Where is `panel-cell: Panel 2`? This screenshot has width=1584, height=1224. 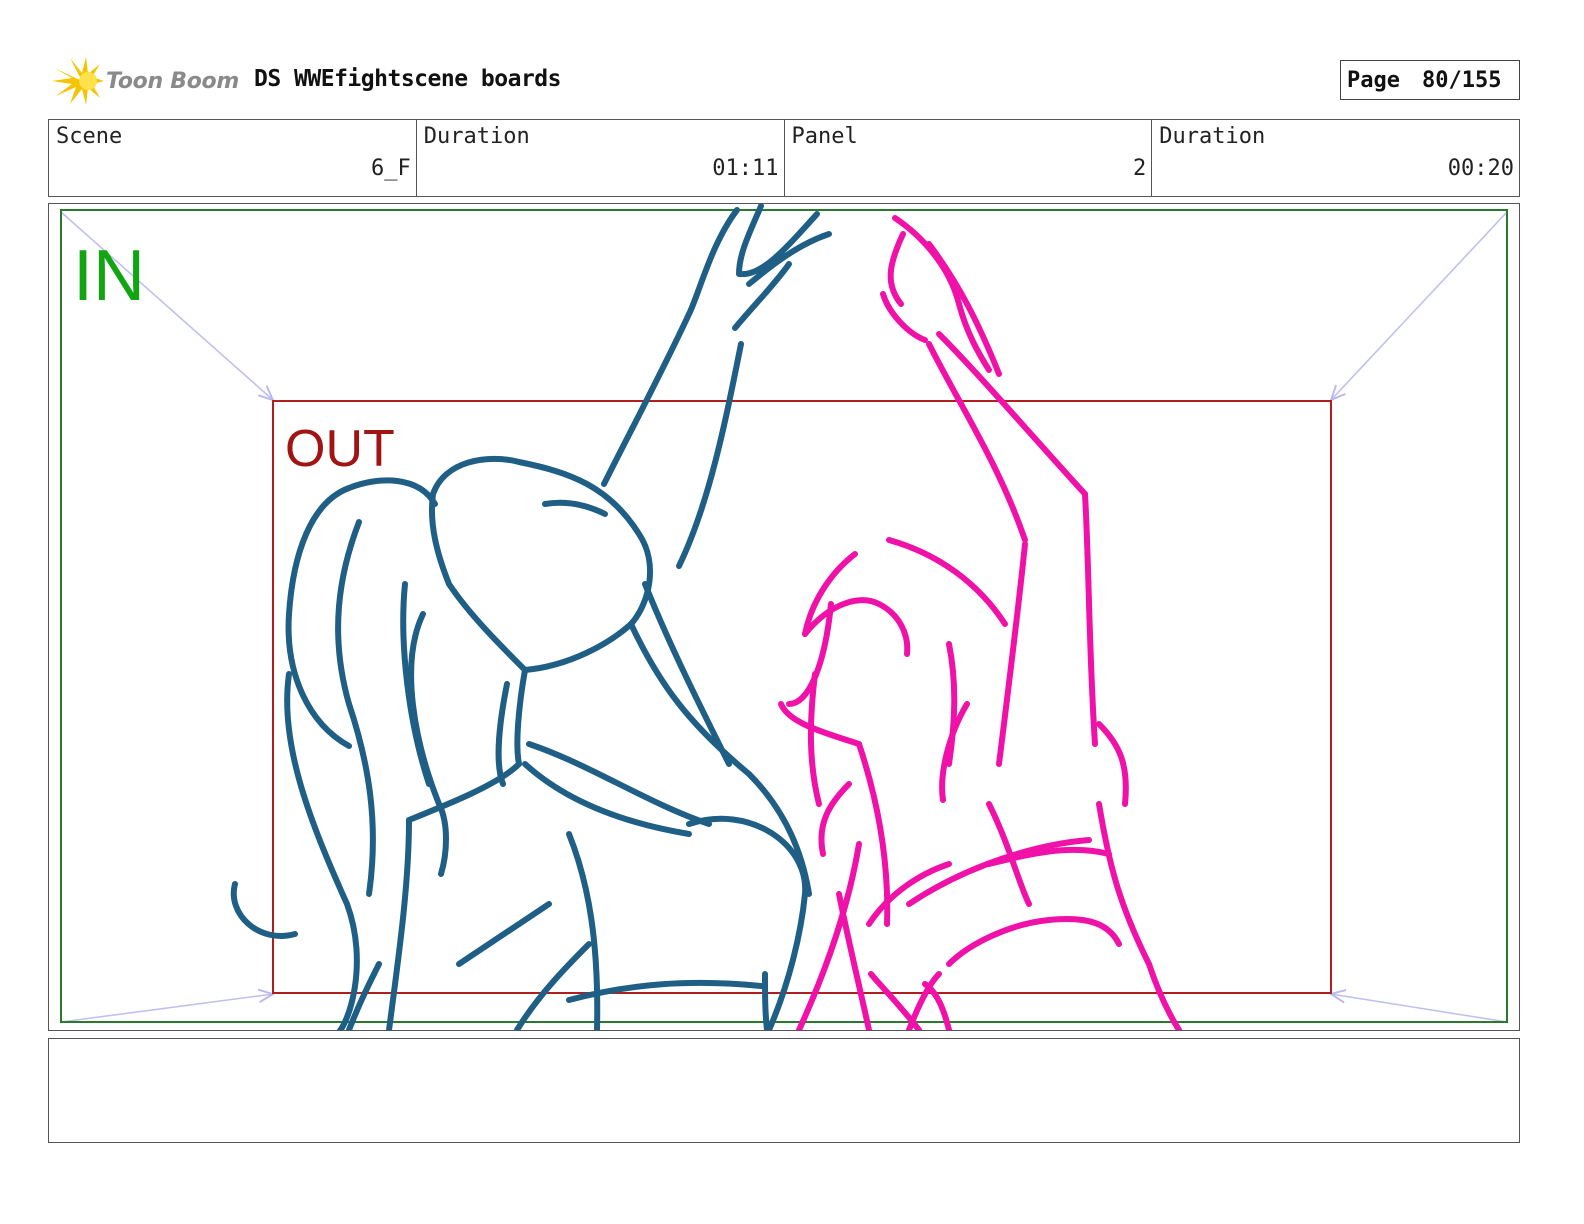 panel-cell: Panel 2 is located at coordinates (969, 158).